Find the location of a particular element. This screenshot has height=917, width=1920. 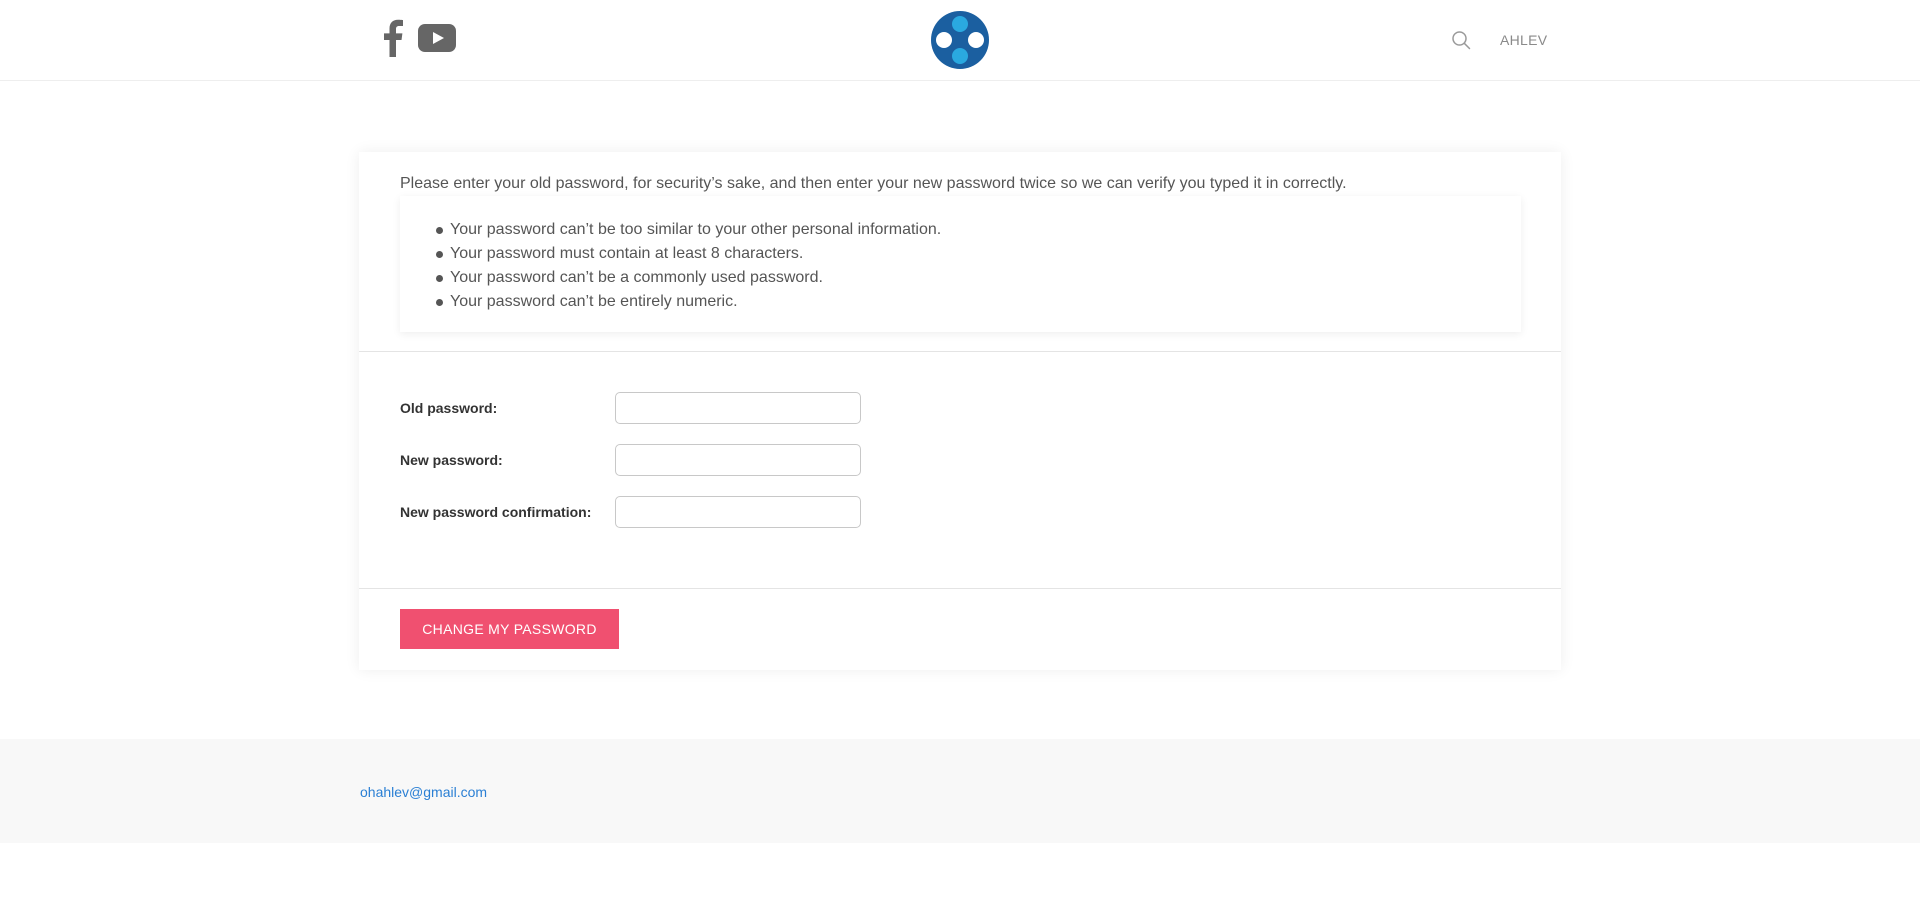

user-menu-link: AHLEV is located at coordinates (1523, 40).